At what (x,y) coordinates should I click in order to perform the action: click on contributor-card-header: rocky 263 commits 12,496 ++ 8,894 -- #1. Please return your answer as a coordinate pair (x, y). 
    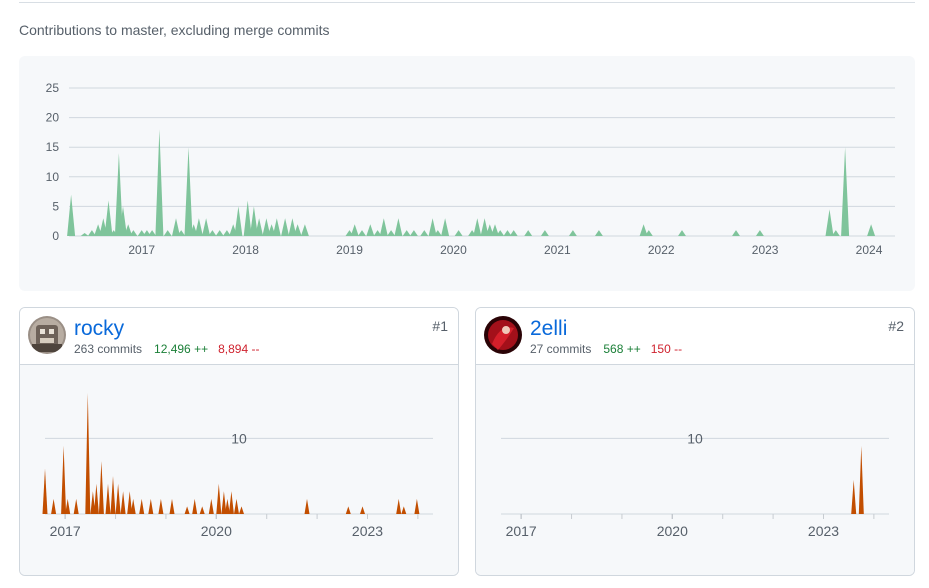
    Looking at the image, I should click on (239, 336).